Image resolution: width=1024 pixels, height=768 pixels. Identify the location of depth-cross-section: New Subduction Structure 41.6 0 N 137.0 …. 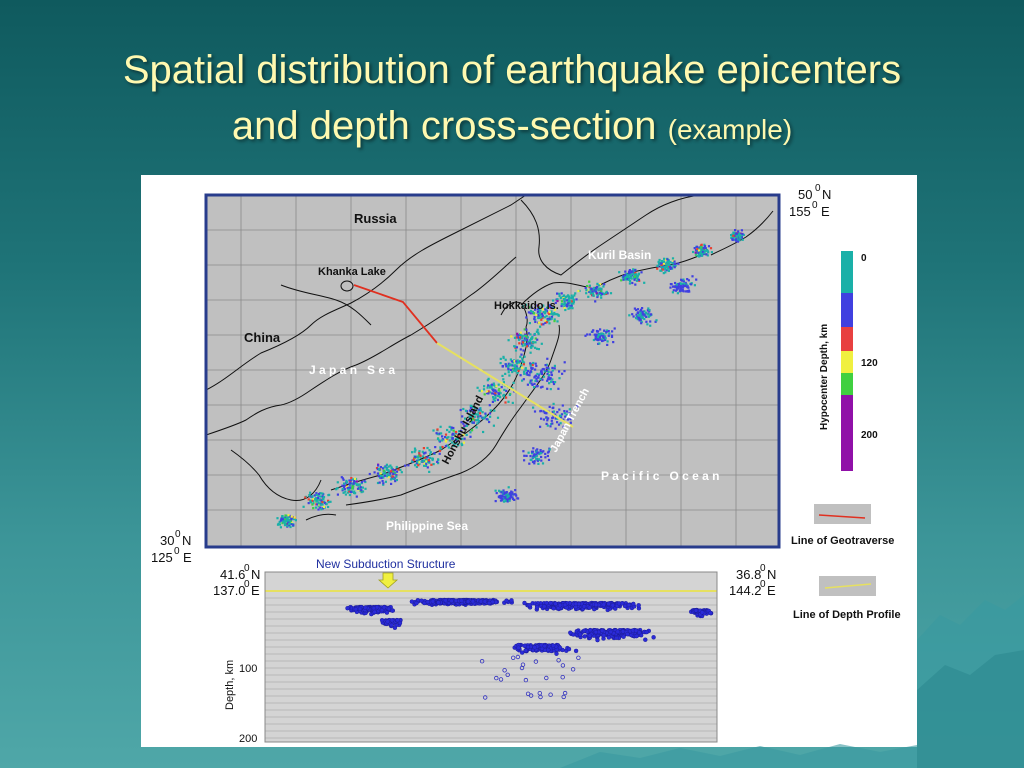
(494, 651).